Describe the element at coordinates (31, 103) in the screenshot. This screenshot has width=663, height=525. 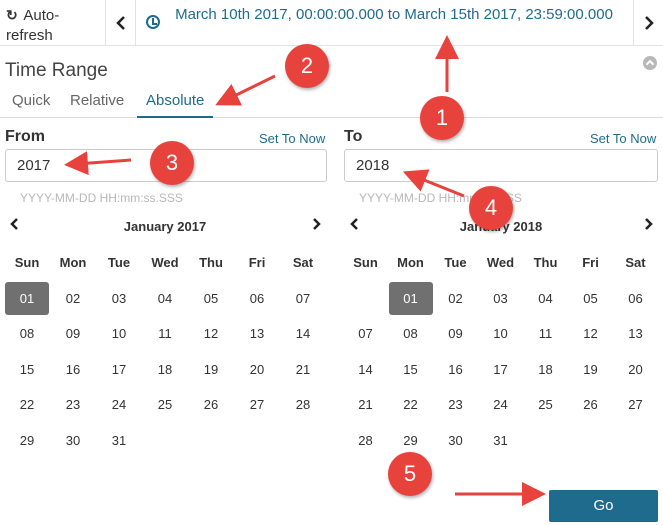
I see `tab-quick: Quick` at that location.